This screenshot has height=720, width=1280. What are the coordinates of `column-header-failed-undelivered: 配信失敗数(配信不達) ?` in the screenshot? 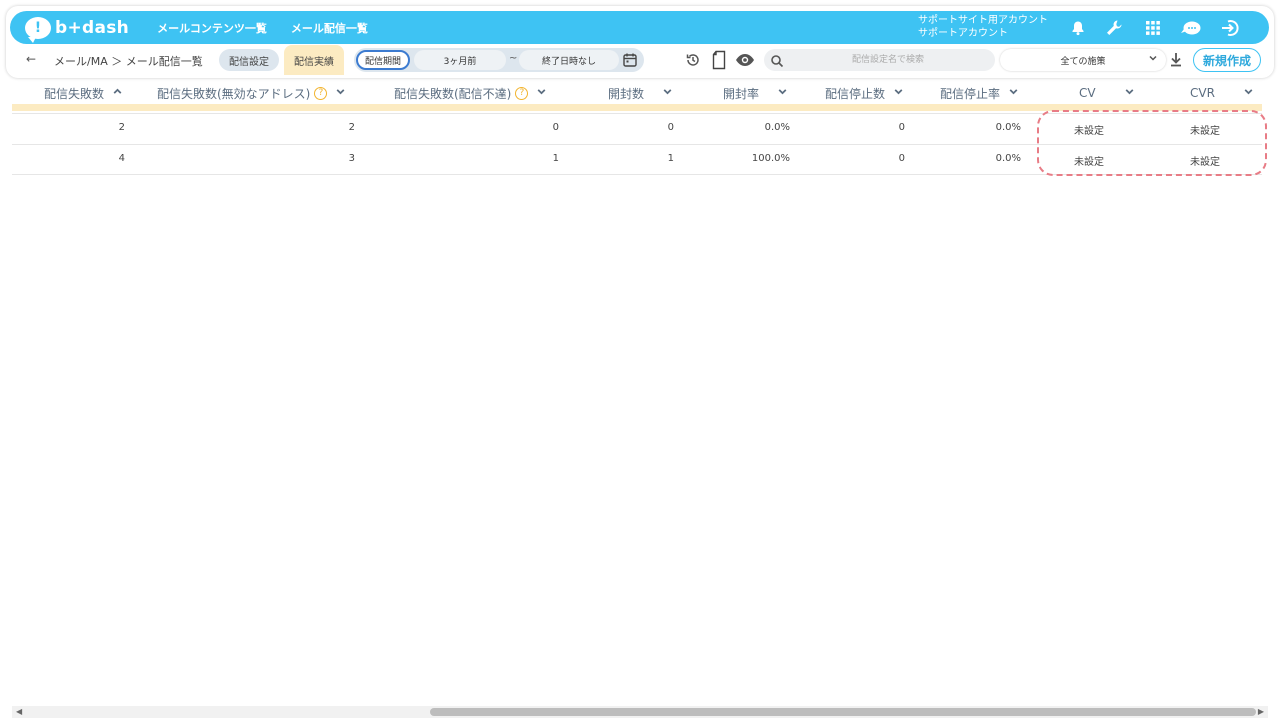 It's located at (470, 93).